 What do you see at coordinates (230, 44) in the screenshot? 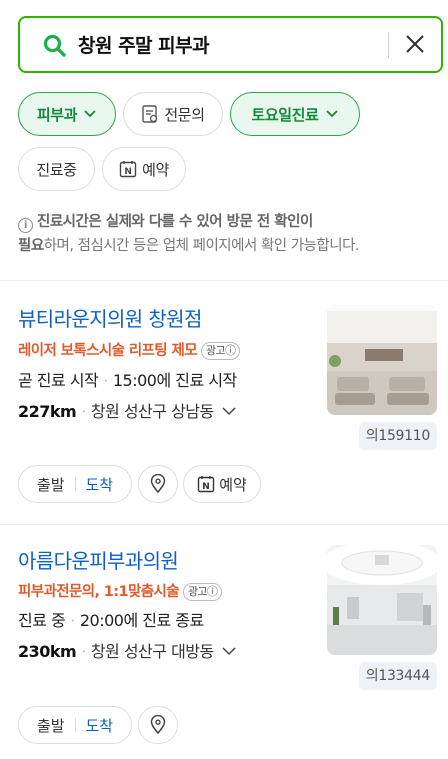
I see `search-bar: 창원 주말 피부과` at bounding box center [230, 44].